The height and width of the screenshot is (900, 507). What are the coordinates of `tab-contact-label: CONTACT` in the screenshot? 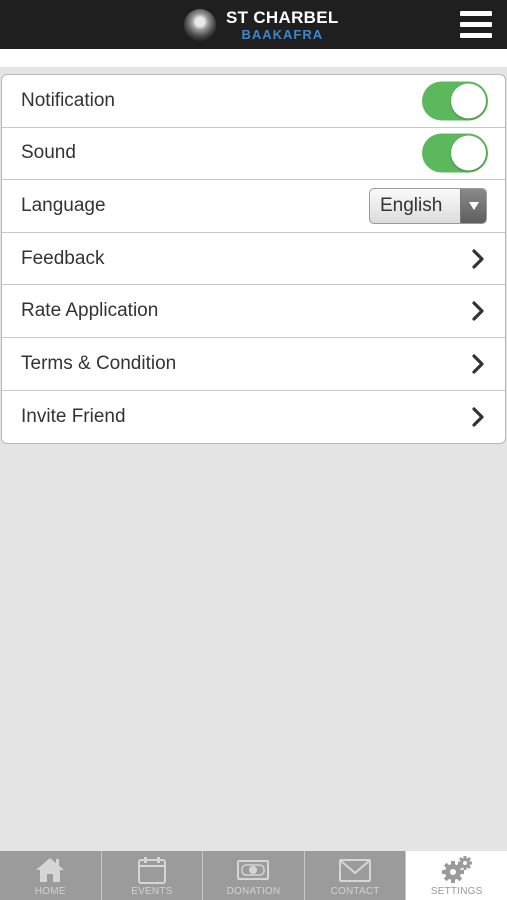 It's located at (355, 891).